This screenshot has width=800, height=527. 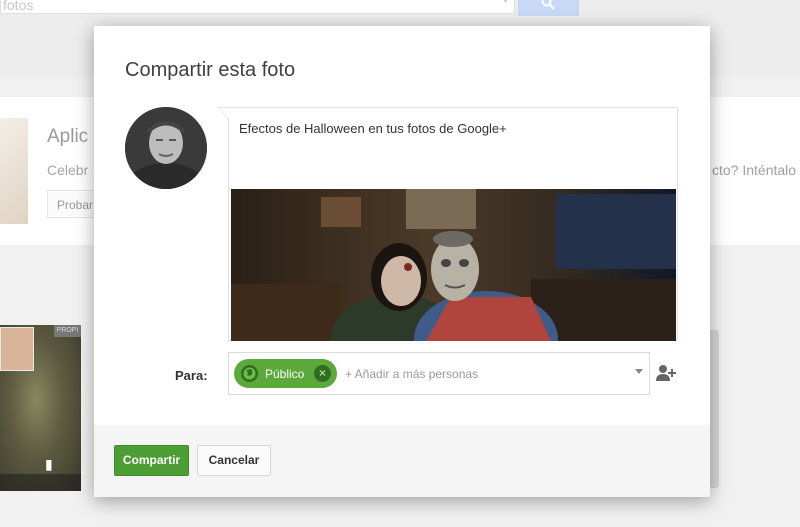 I want to click on share-button: Compartir, so click(x=151, y=460).